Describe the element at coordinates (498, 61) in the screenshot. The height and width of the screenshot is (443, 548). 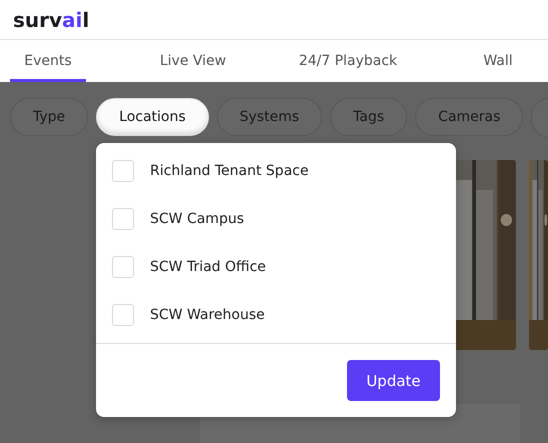
I see `nav-tab: Wall` at that location.